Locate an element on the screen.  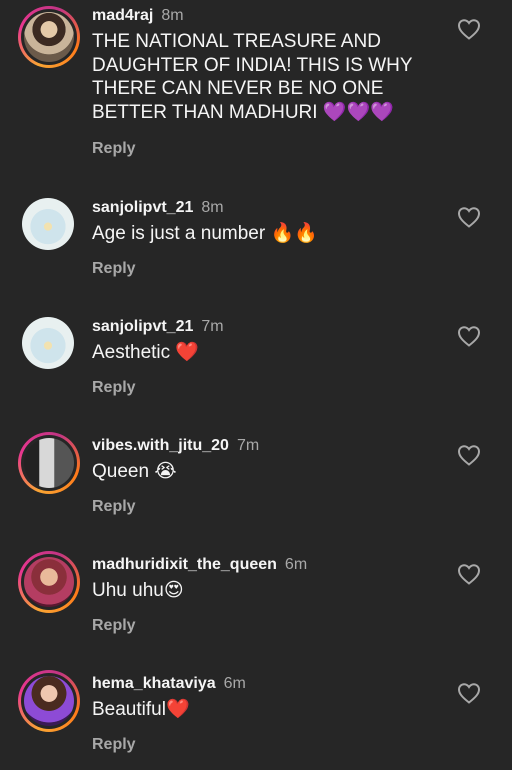
comment-meta: vibes.with_jitu_20 7m is located at coordinates (175, 446).